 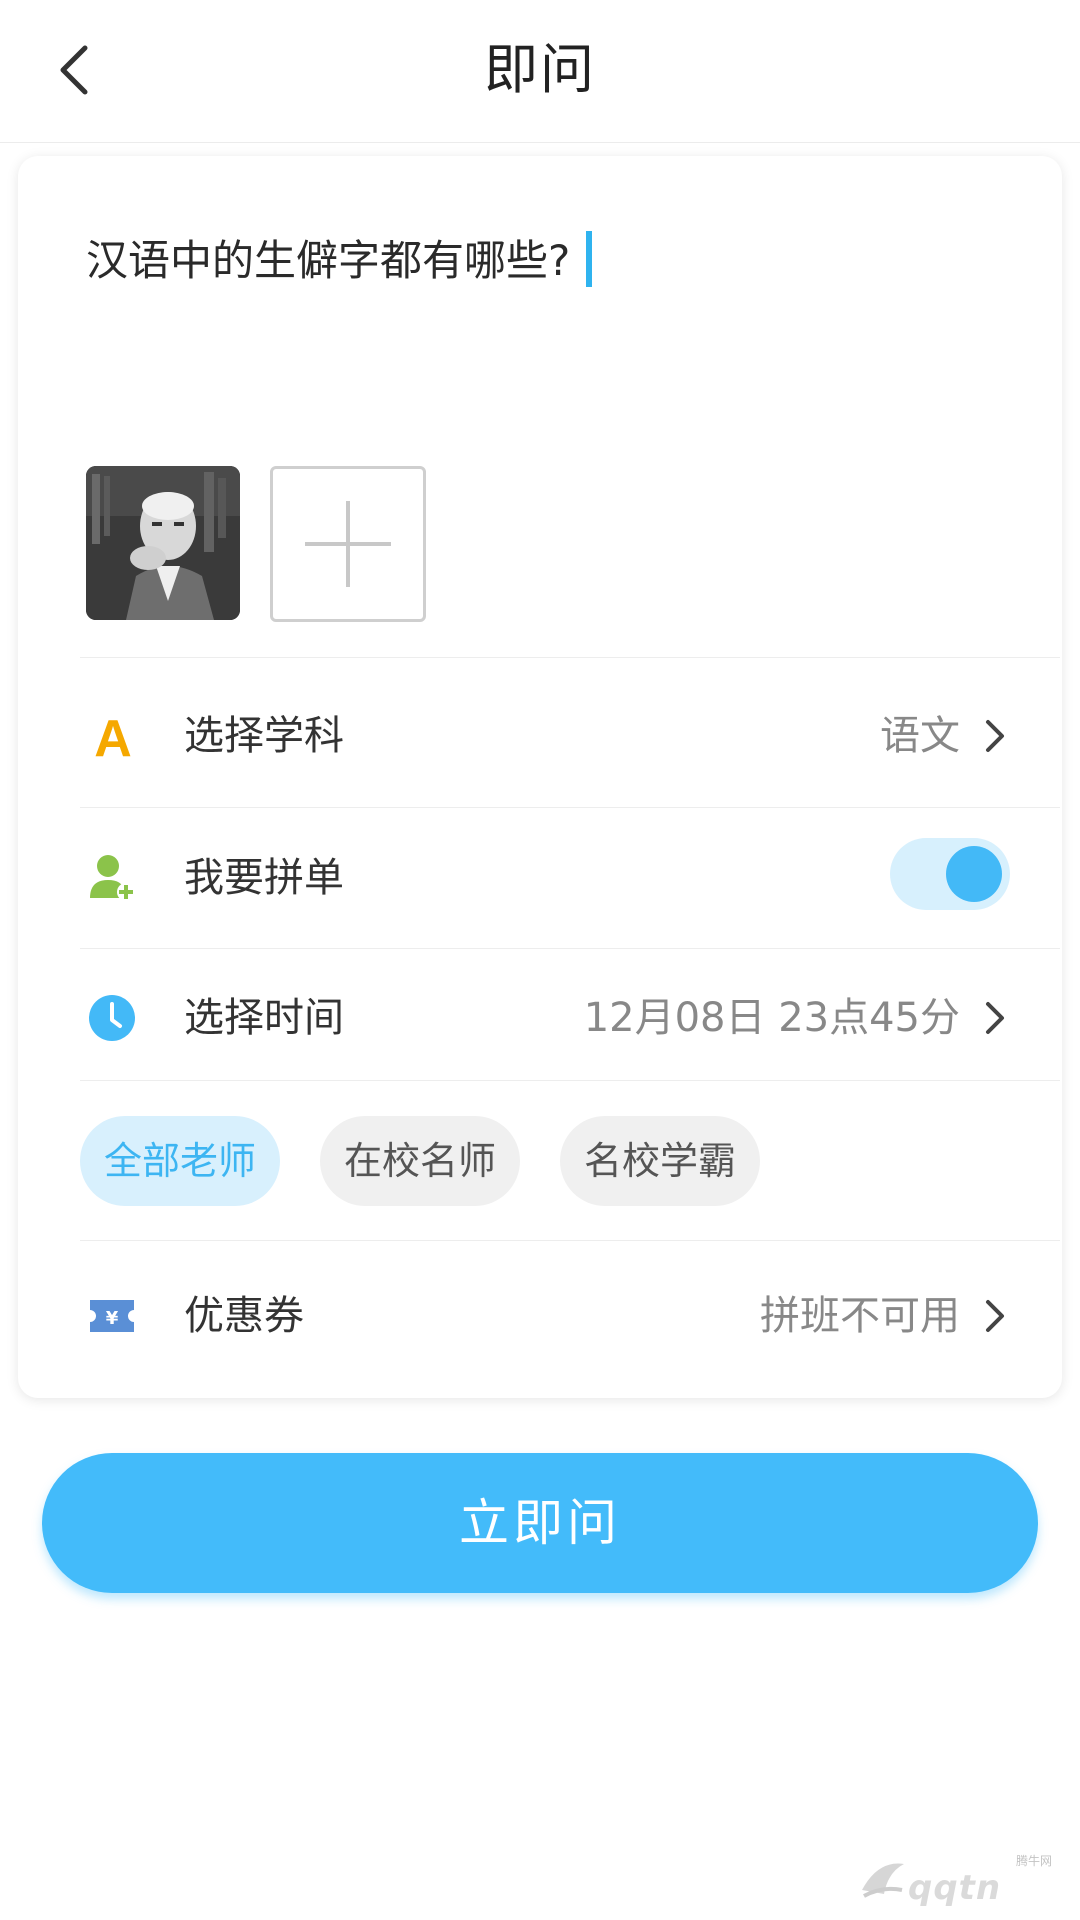 What do you see at coordinates (113, 878) in the screenshot?
I see `user-add-icon` at bounding box center [113, 878].